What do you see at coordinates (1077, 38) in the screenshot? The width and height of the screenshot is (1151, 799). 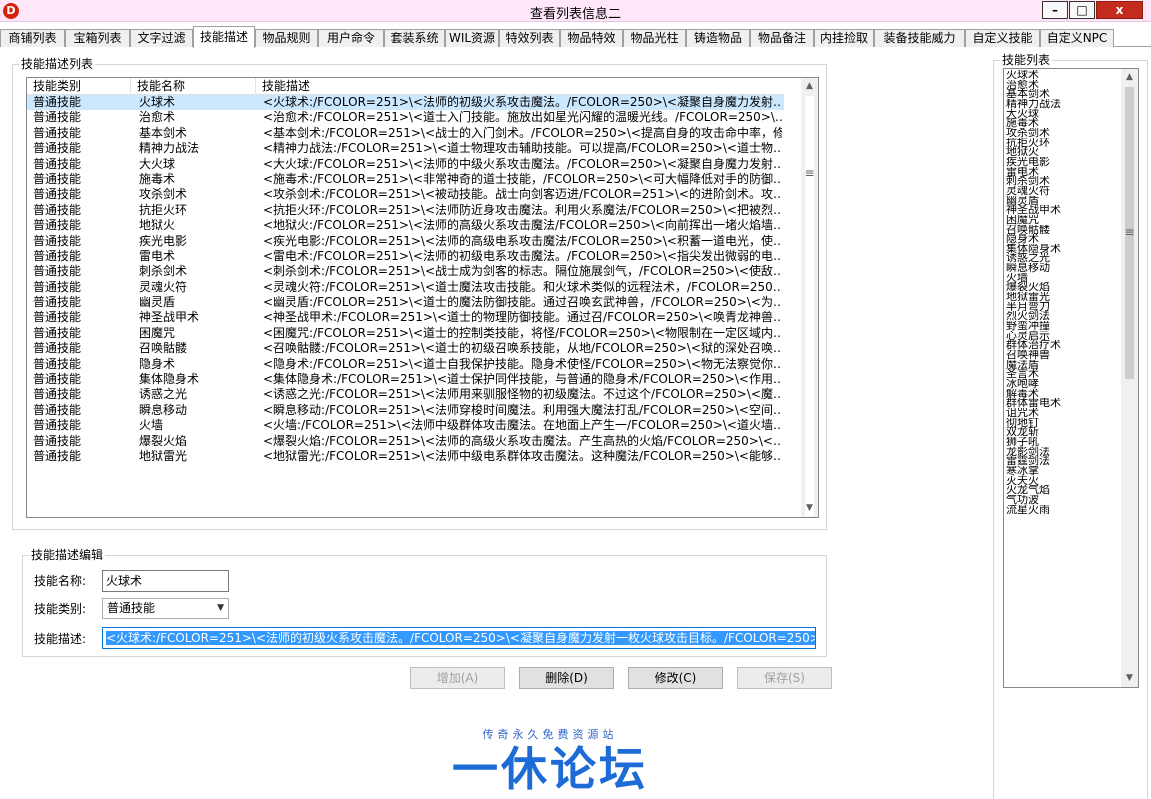 I see `tab-16: 自定义NPC` at bounding box center [1077, 38].